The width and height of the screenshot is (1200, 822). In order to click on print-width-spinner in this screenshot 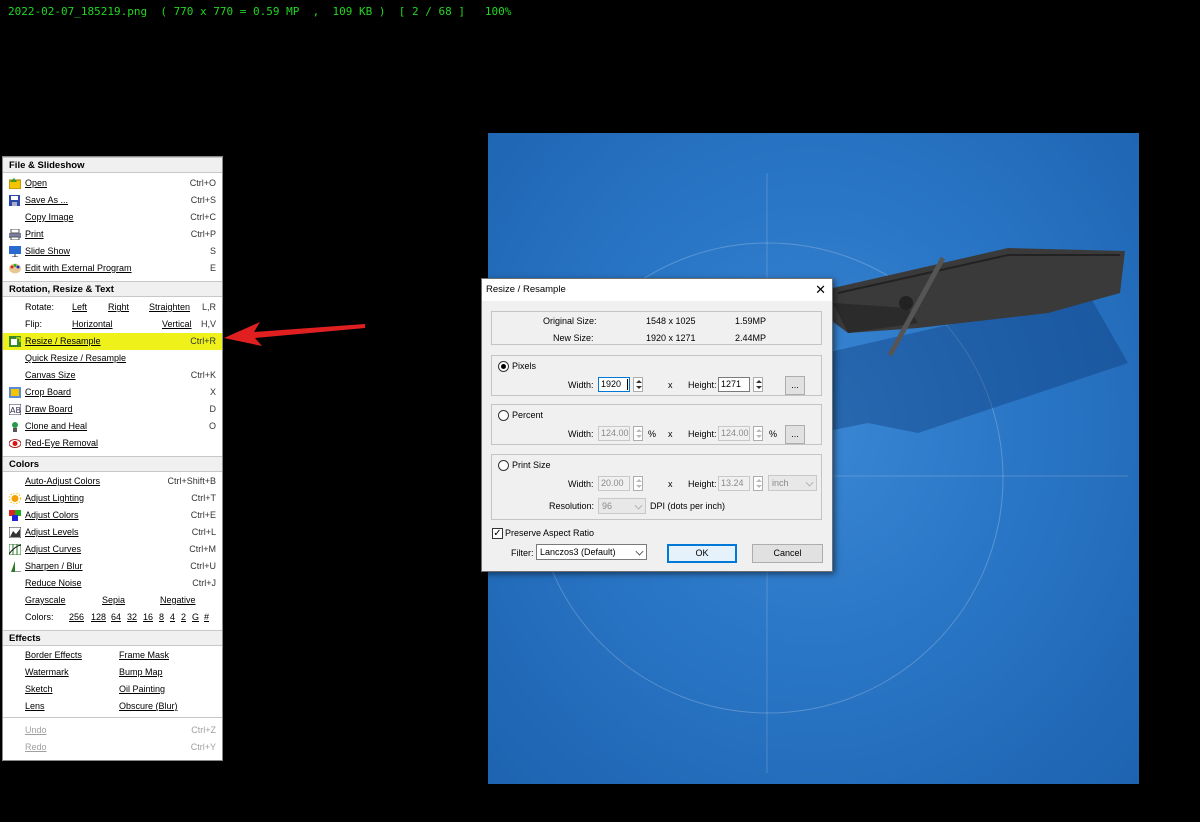, I will do `click(638, 483)`.